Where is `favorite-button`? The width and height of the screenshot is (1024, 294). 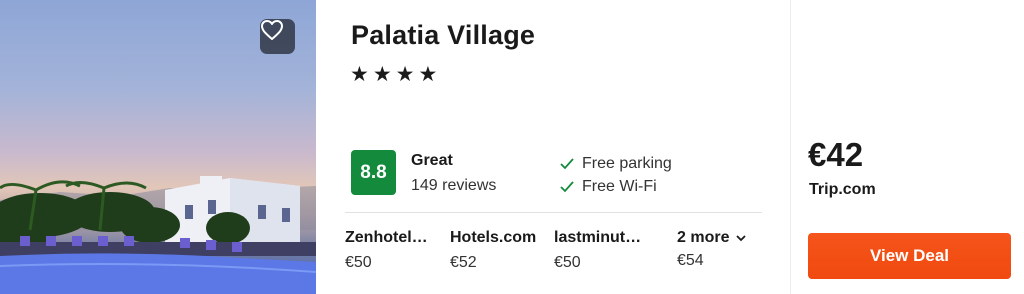
favorite-button is located at coordinates (277, 36).